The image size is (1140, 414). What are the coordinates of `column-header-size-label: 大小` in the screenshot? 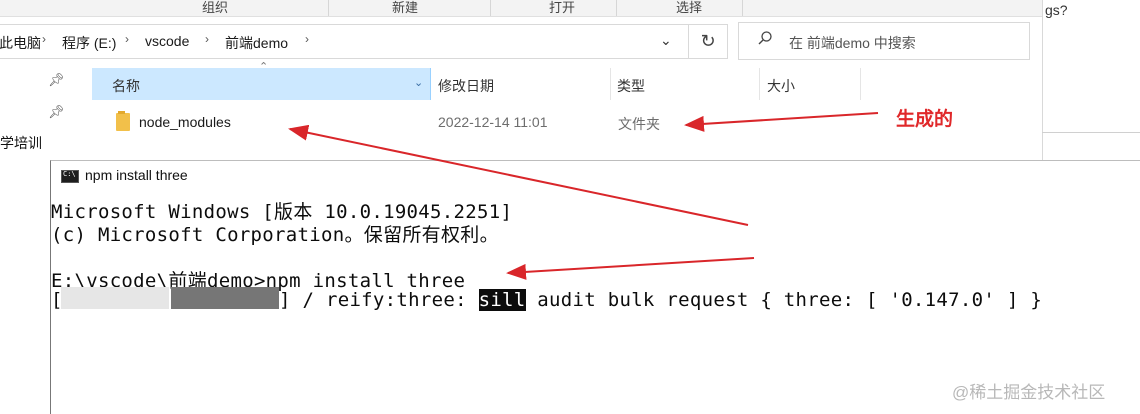 It's located at (781, 86).